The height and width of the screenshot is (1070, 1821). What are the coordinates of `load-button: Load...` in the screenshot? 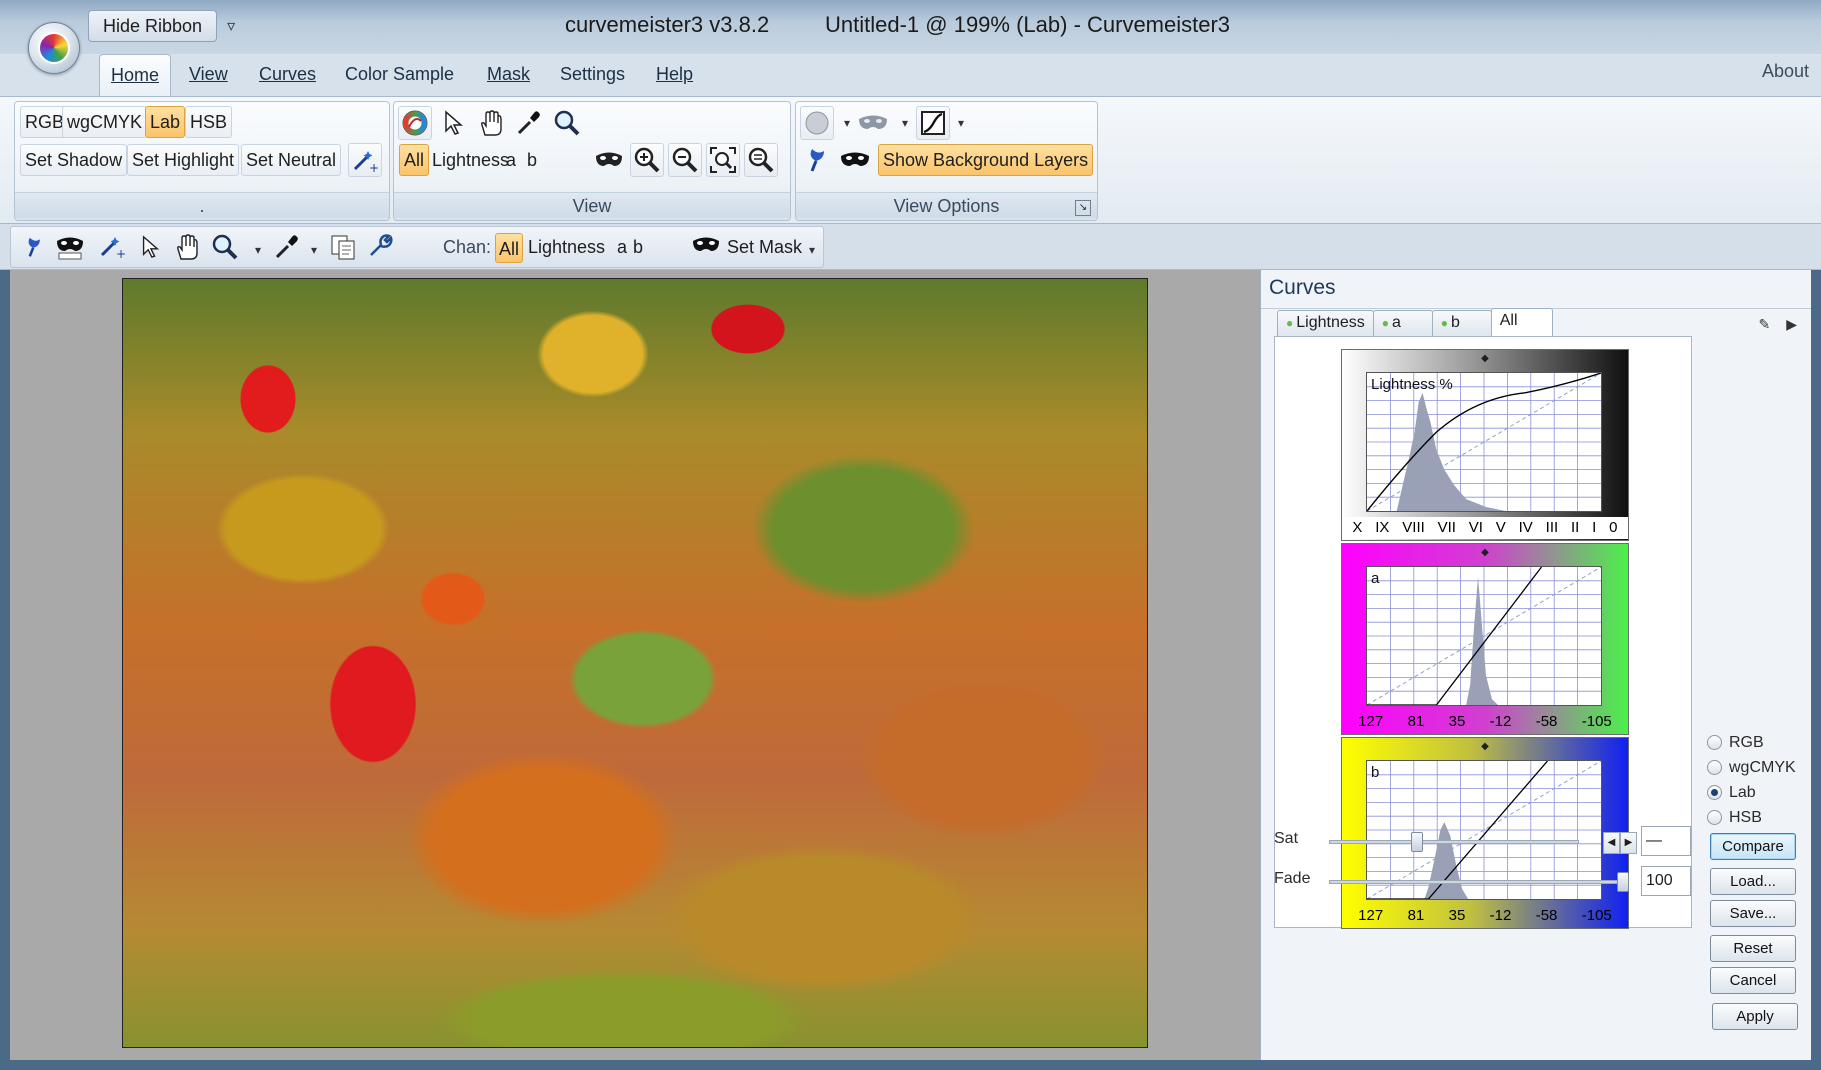 It's located at (1753, 881).